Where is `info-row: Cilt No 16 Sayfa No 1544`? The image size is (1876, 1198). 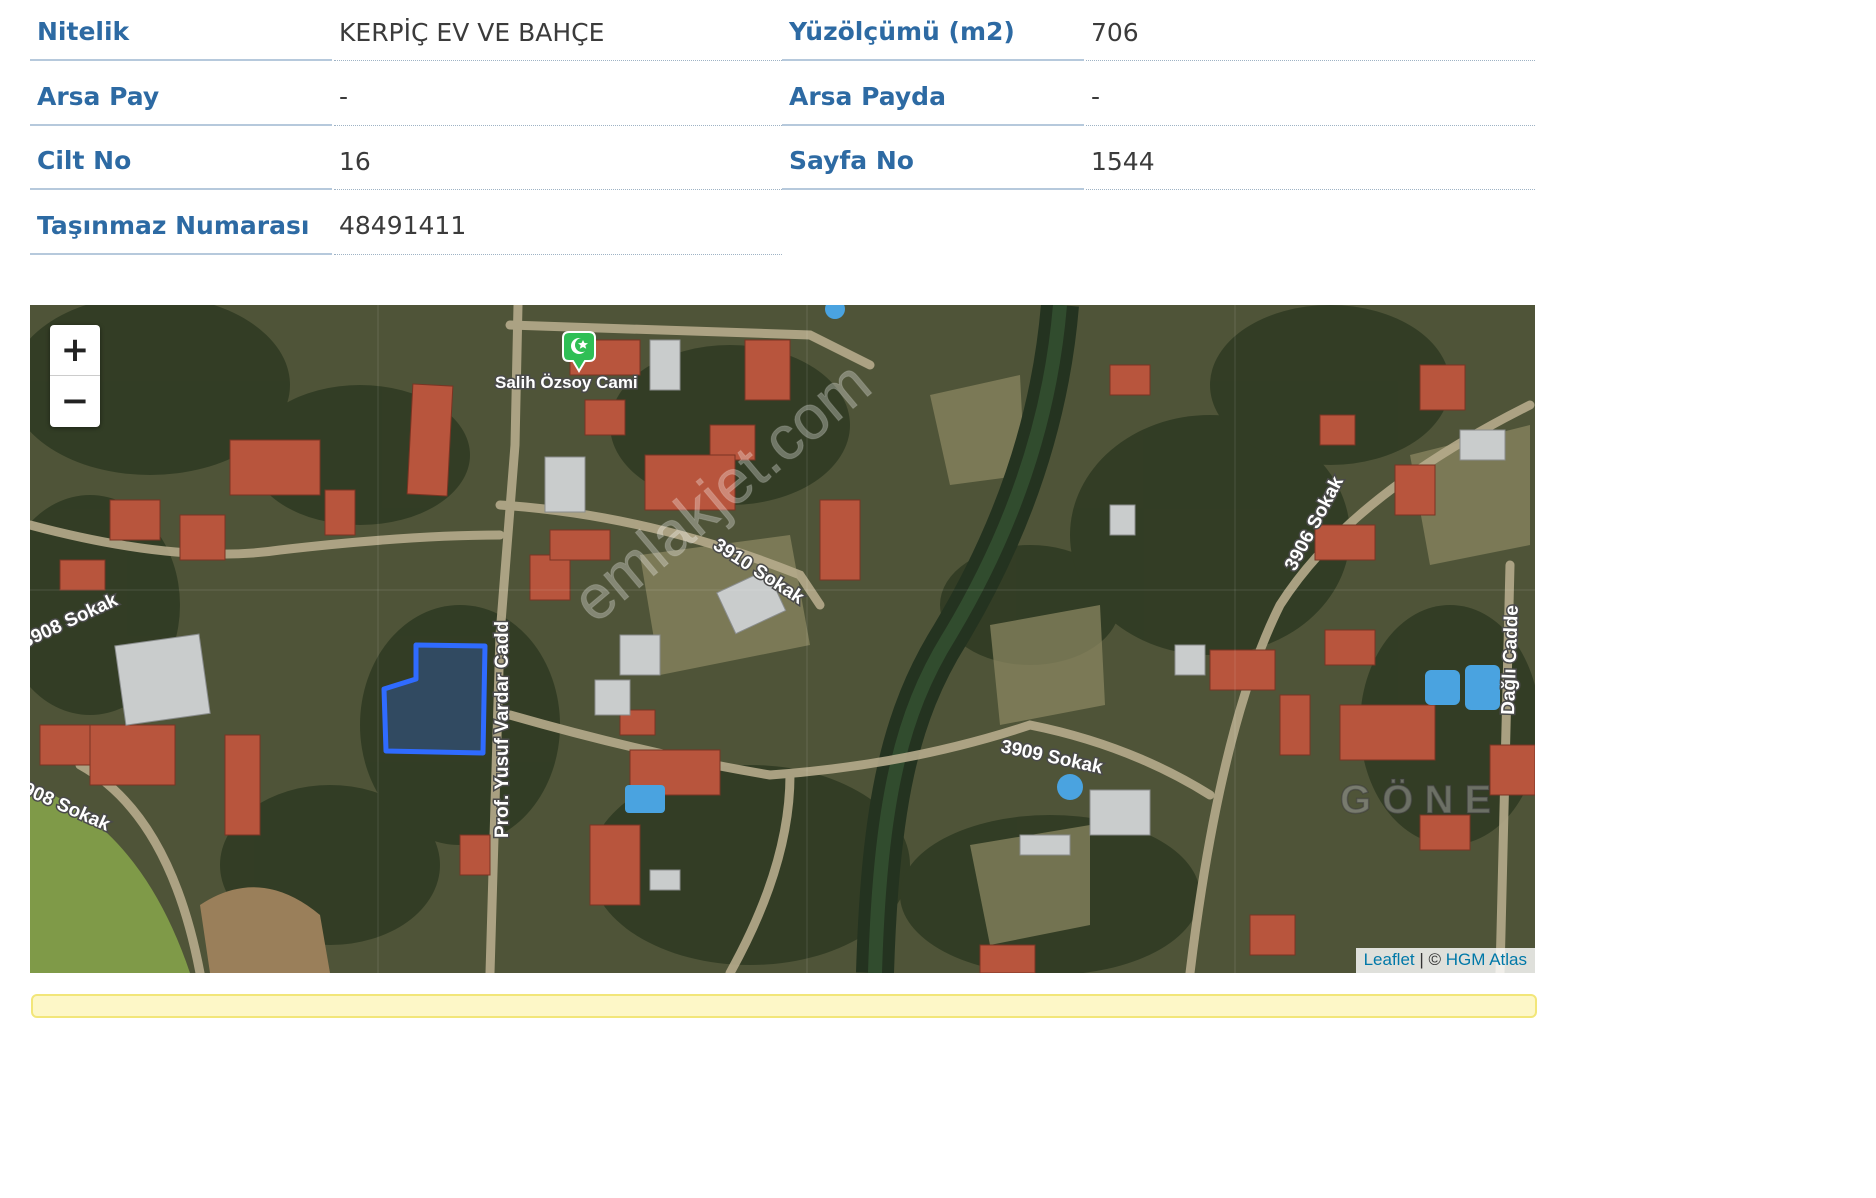
info-row: Cilt No 16 Sayfa No 1544 is located at coordinates (782, 165).